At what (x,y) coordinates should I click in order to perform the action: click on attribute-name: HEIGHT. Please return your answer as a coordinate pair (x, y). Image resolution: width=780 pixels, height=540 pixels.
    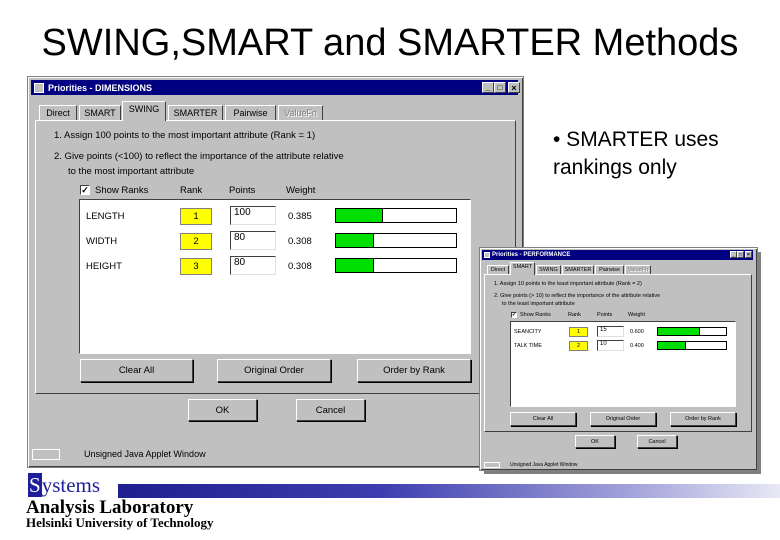
    Looking at the image, I should click on (104, 266).